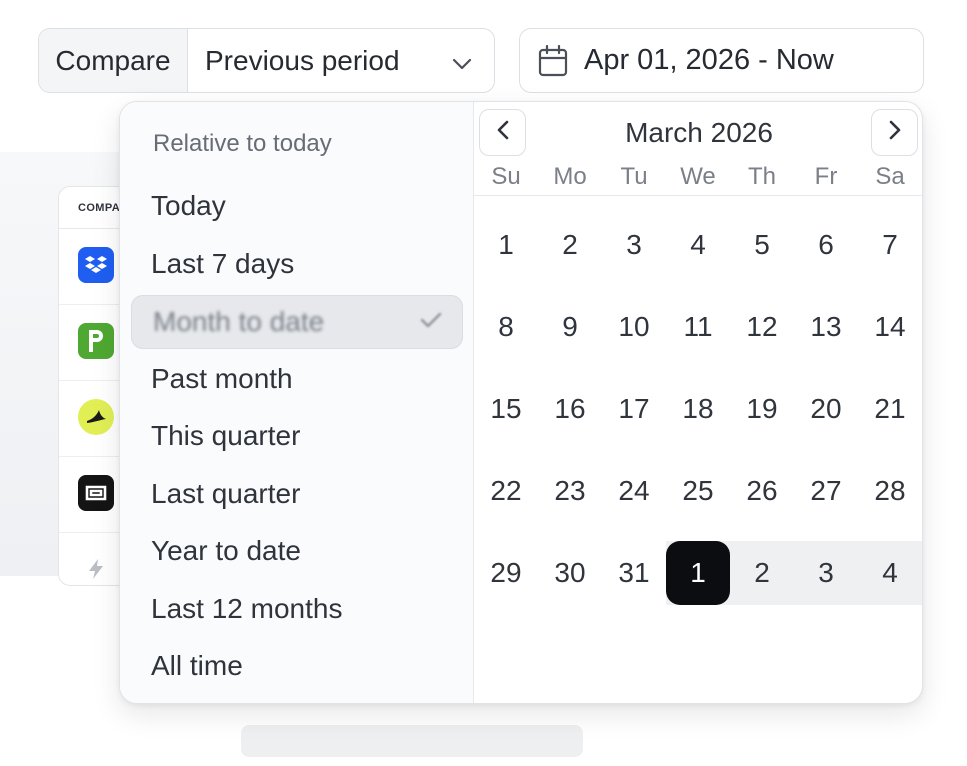  What do you see at coordinates (570, 409) in the screenshot?
I see `calendar-day: 16` at bounding box center [570, 409].